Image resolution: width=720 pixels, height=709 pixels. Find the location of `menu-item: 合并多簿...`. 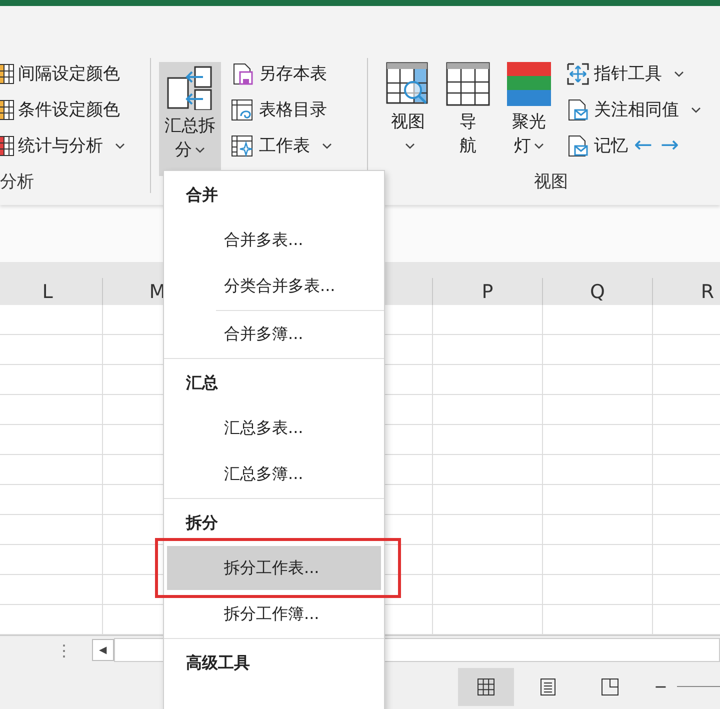

menu-item: 合并多簿... is located at coordinates (274, 334).